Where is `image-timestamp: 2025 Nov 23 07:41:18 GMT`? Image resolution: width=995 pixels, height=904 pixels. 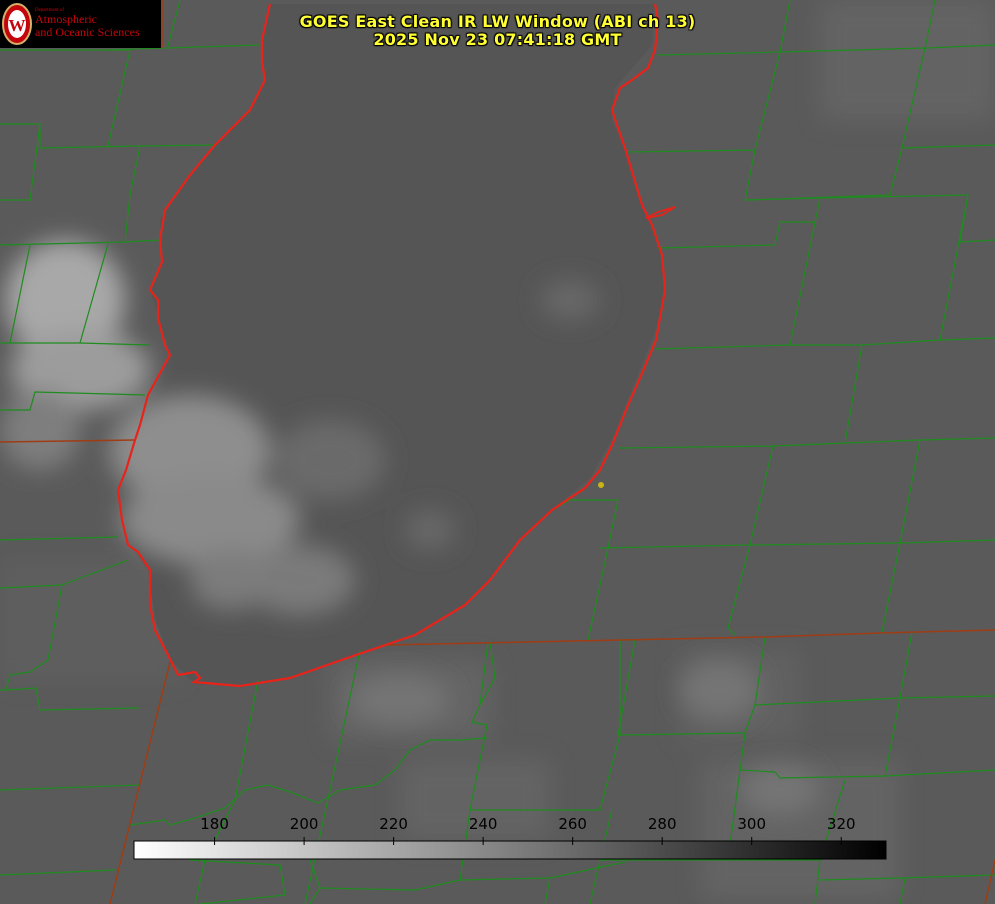
image-timestamp: 2025 Nov 23 07:41:18 GMT is located at coordinates (497, 39).